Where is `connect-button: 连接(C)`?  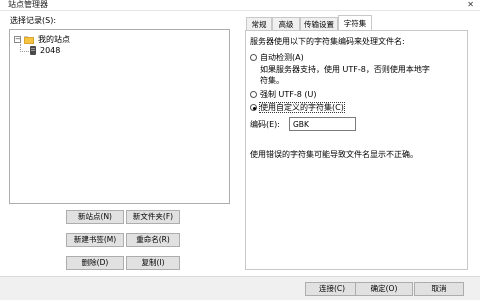
connect-button: 连接(C) is located at coordinates (332, 289).